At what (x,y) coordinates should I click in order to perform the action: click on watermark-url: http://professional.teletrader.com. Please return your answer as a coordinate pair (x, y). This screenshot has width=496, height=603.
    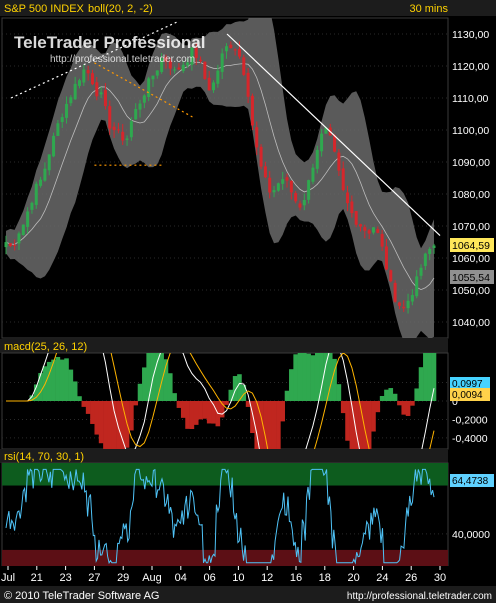
    Looking at the image, I should click on (122, 59).